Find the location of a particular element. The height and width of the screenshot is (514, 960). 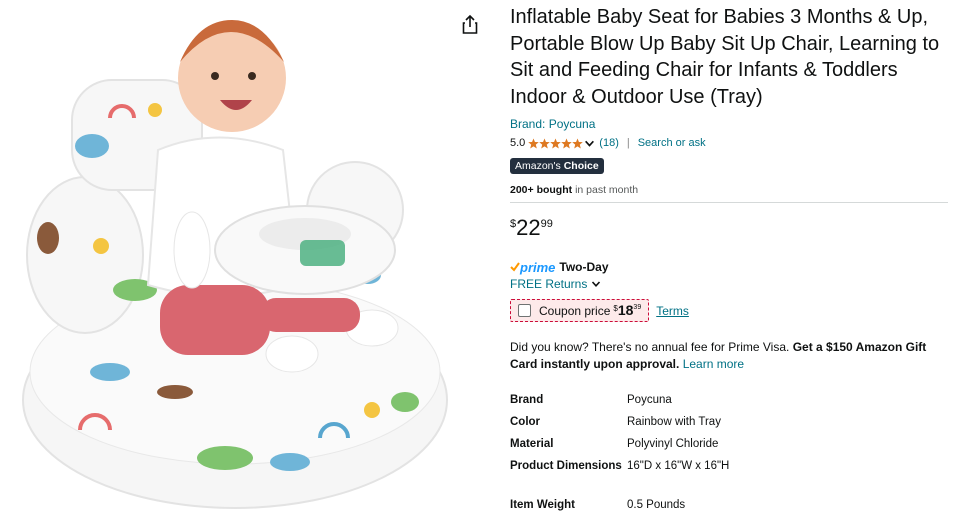

prime-logo: prime is located at coordinates (532, 267).